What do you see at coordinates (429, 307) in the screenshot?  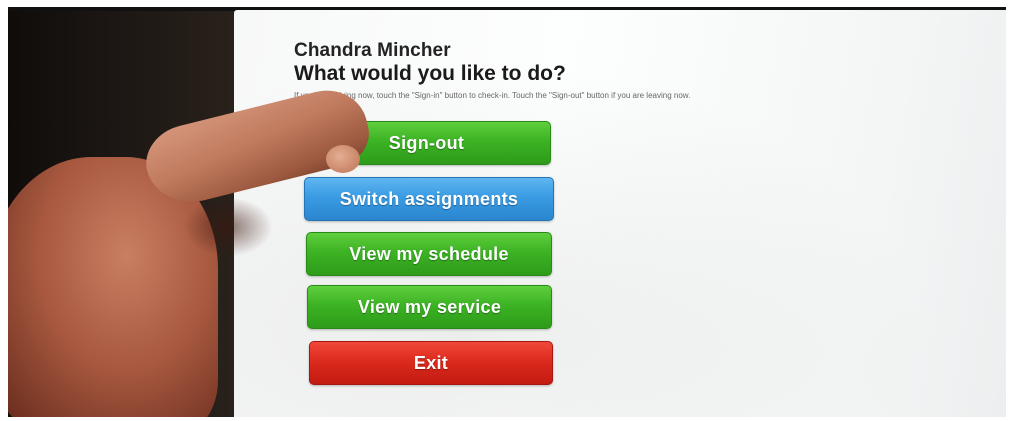 I see `view-service-button: View my service` at bounding box center [429, 307].